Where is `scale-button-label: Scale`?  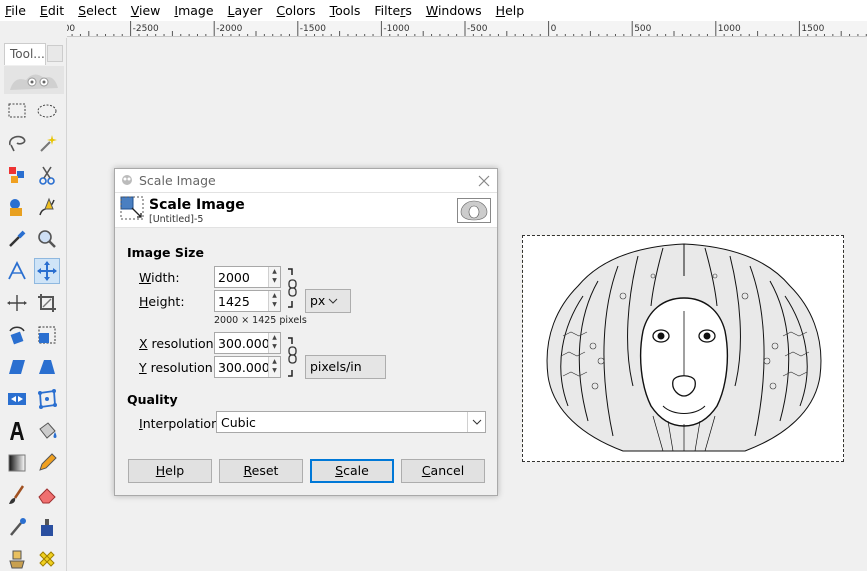
scale-button-label: Scale is located at coordinates (352, 470).